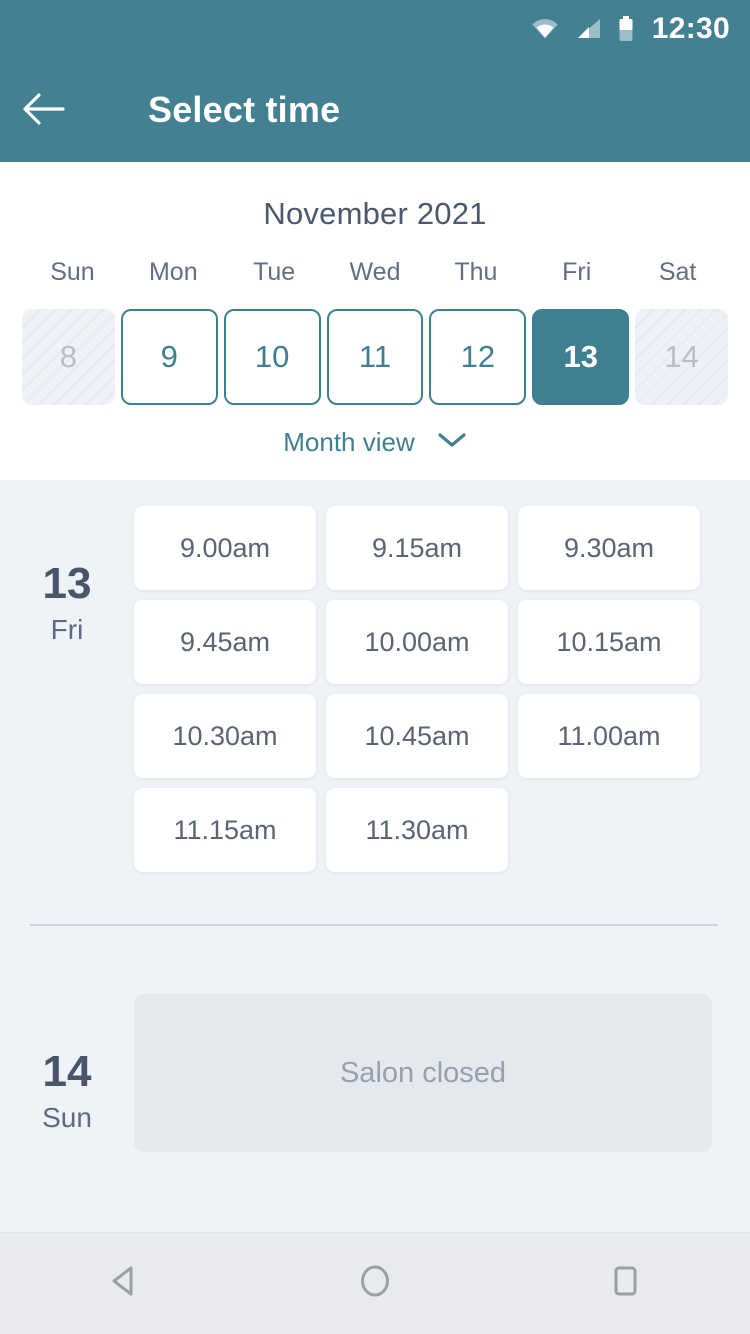 The width and height of the screenshot is (750, 1334). What do you see at coordinates (274, 272) in the screenshot?
I see `weekday-label: Tue` at bounding box center [274, 272].